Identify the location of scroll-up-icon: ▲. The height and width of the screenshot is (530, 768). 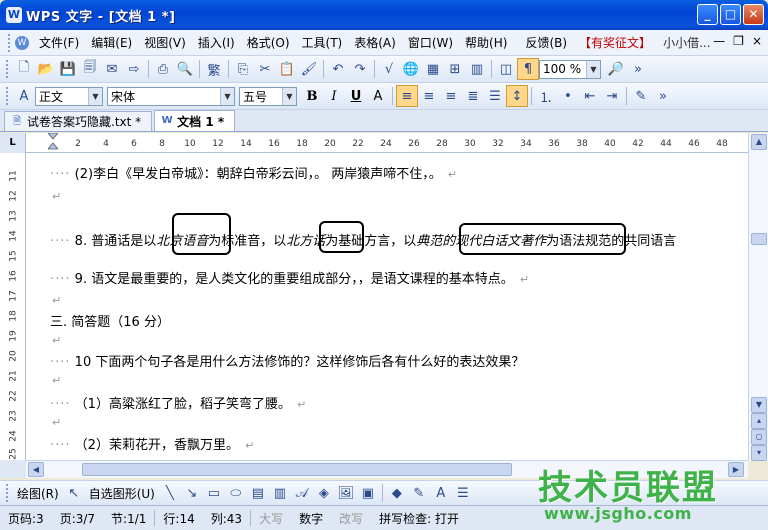
(759, 142).